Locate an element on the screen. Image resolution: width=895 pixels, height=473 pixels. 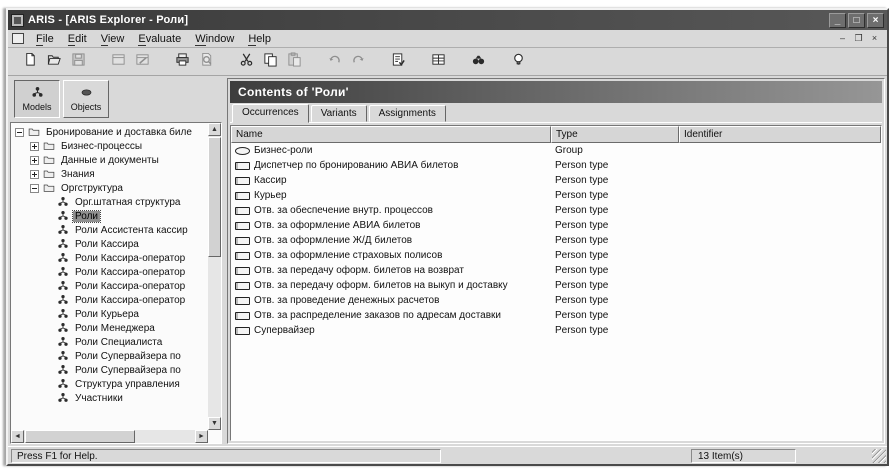
attributes-button is located at coordinates (438, 62).